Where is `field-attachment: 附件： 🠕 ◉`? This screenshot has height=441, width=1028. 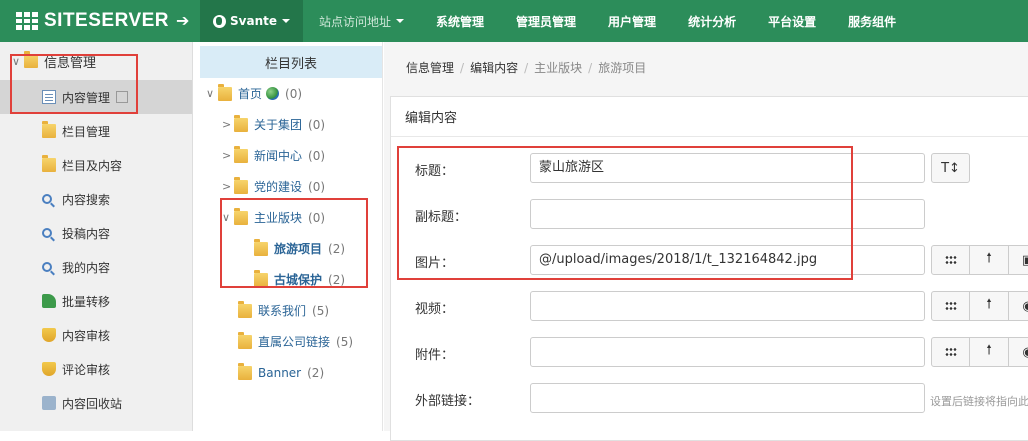
field-attachment: 附件： 🠕 ◉ is located at coordinates (709, 353).